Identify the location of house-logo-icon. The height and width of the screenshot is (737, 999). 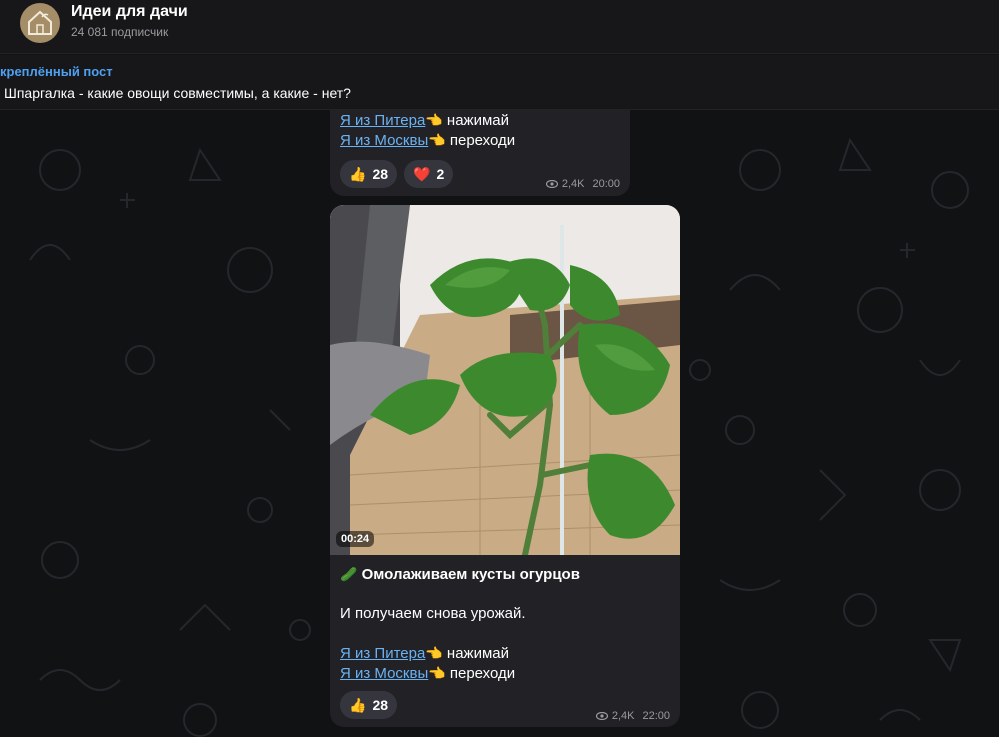
(40, 23).